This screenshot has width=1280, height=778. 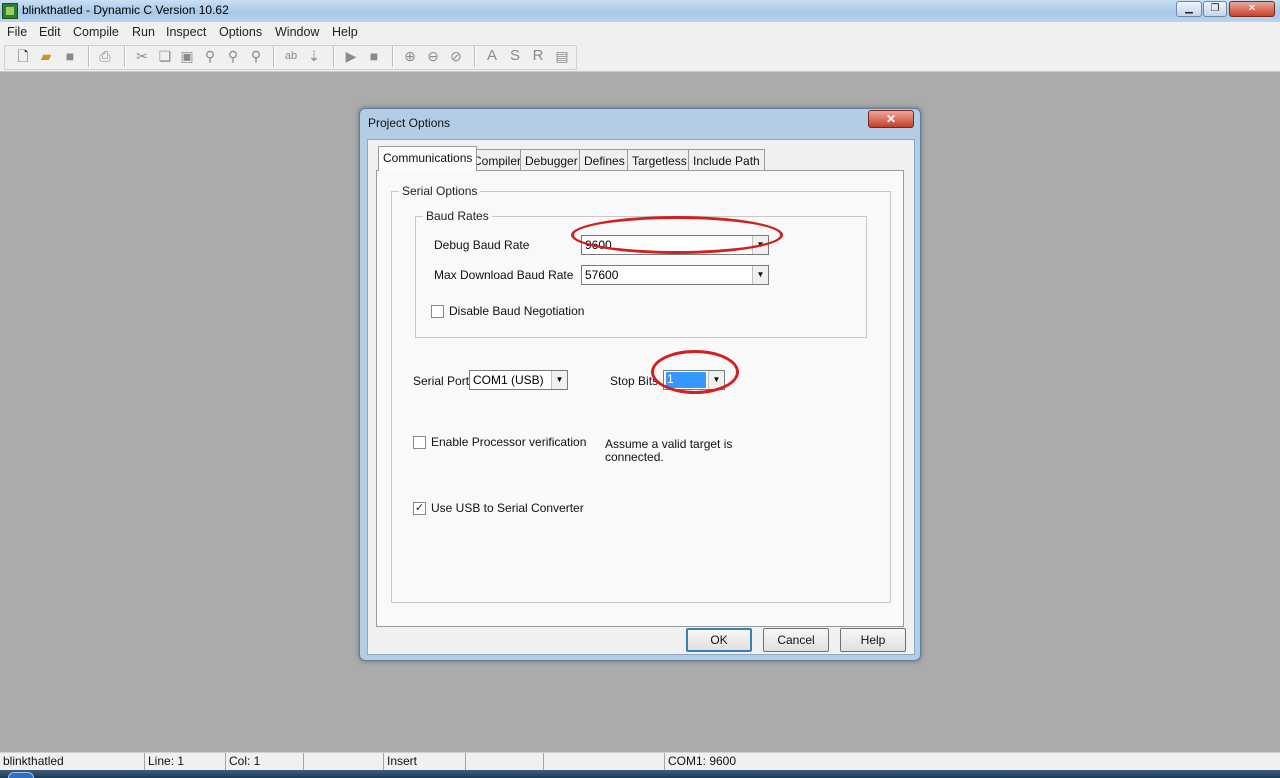 What do you see at coordinates (21, 775) in the screenshot?
I see `start-button` at bounding box center [21, 775].